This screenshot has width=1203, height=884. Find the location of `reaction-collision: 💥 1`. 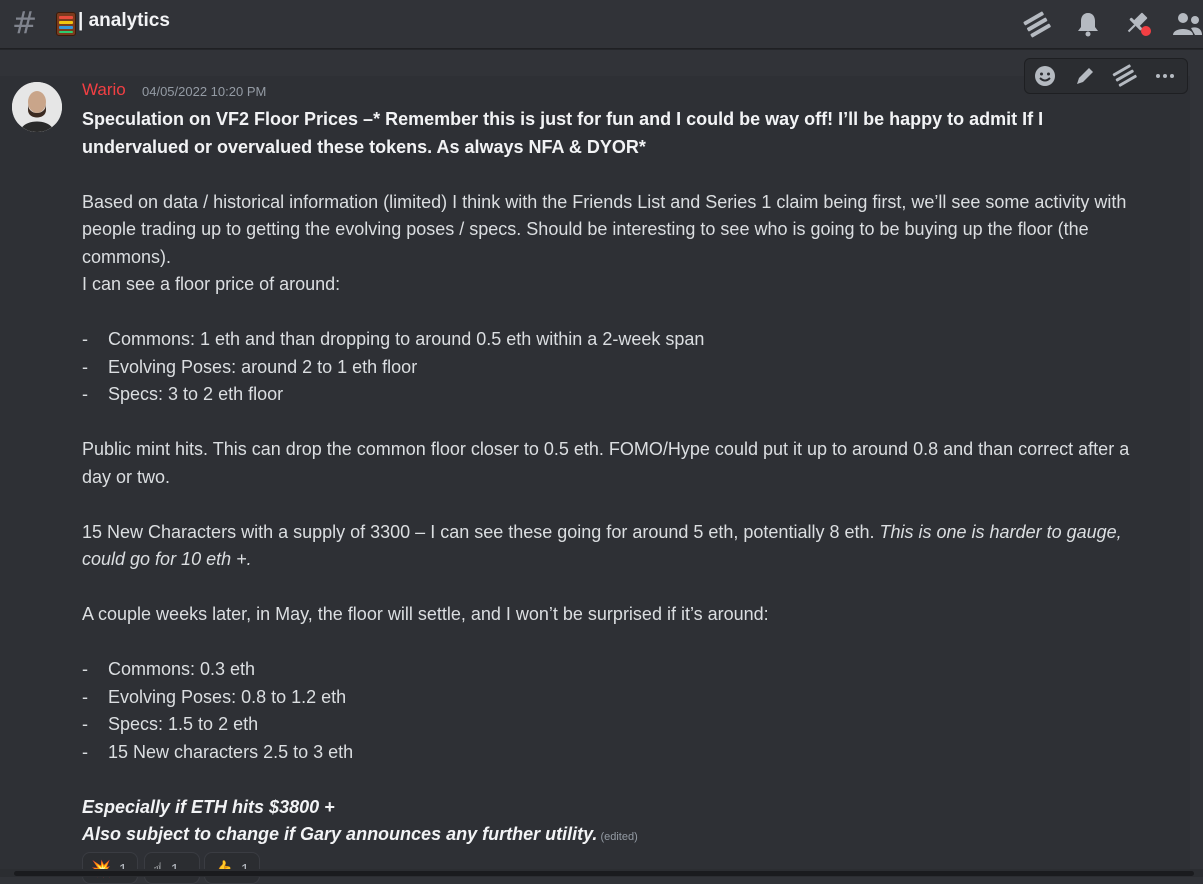

reaction-collision: 💥 1 is located at coordinates (110, 868).